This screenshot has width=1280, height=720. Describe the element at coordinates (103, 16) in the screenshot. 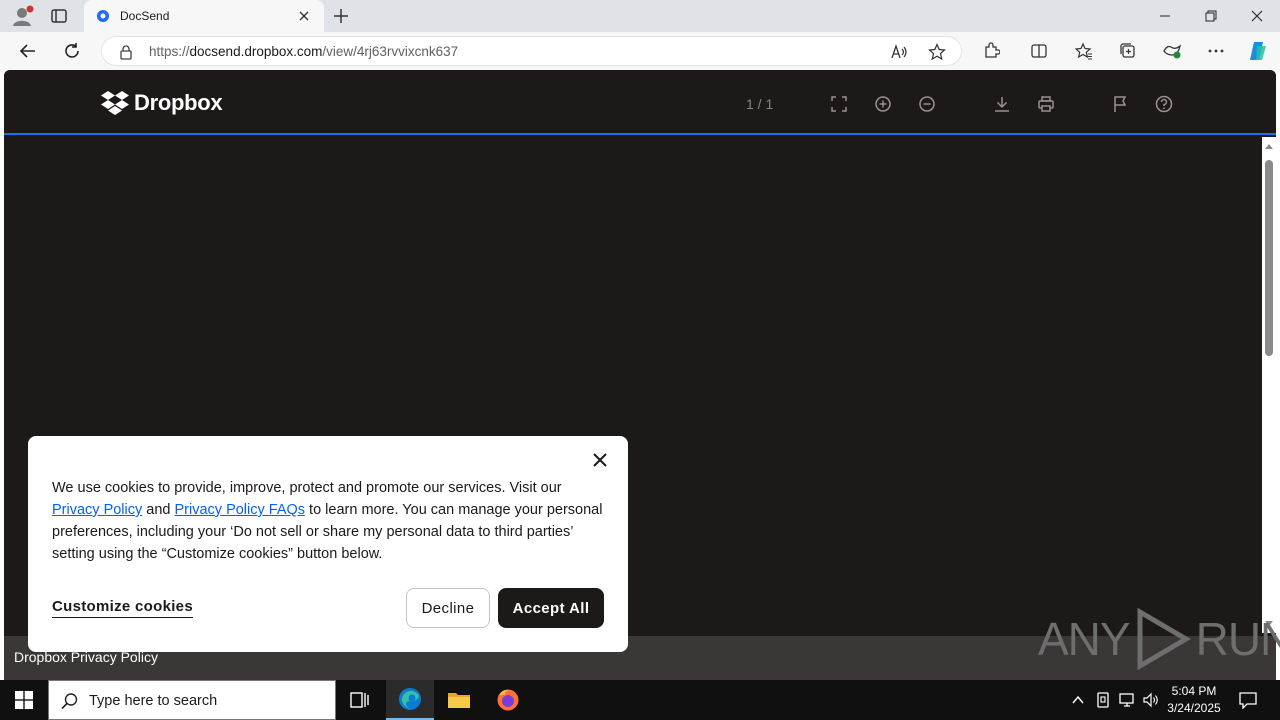

I see `docsend-favicon-icon` at that location.